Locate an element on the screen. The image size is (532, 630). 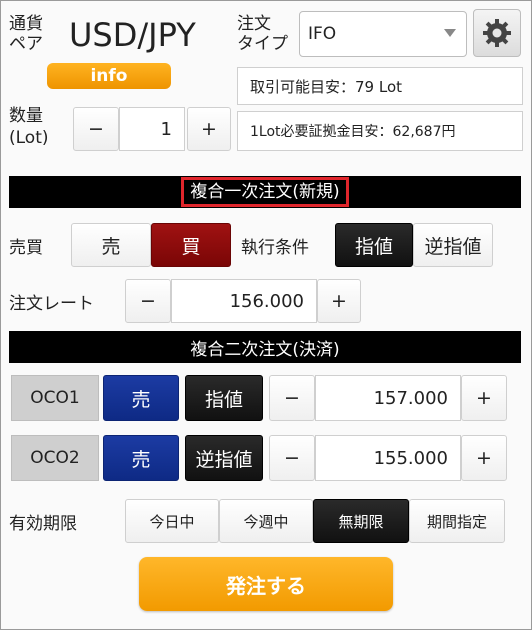
order-type-select: IFO is located at coordinates (383, 34).